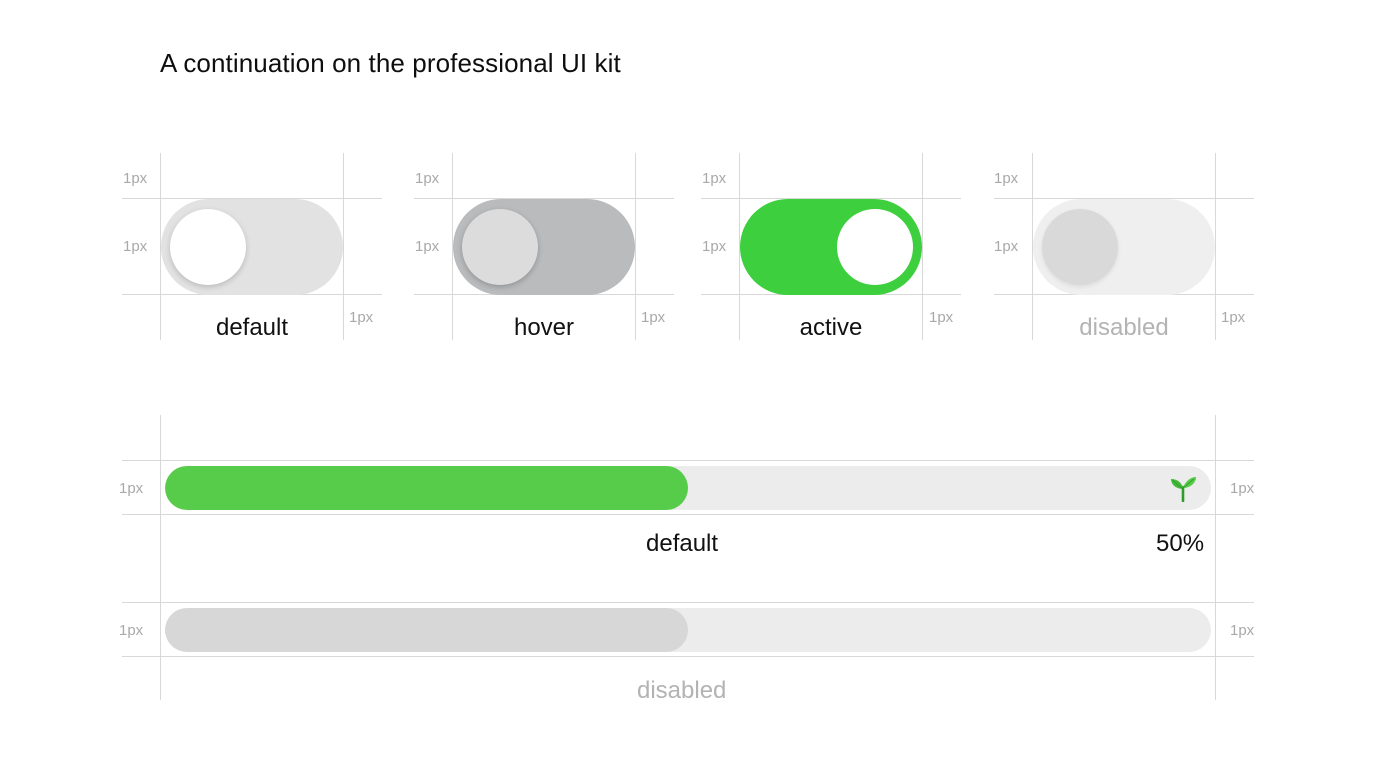  Describe the element at coordinates (1124, 327) in the screenshot. I see `toggle-disabled-label: disabled` at that location.